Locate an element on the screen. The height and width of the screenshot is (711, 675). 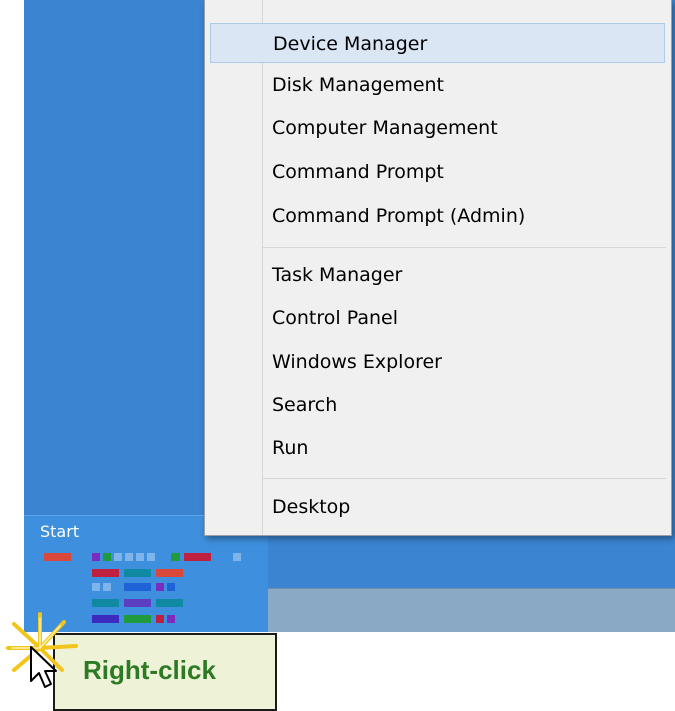
mouse-cursor-icon is located at coordinates (43, 667).